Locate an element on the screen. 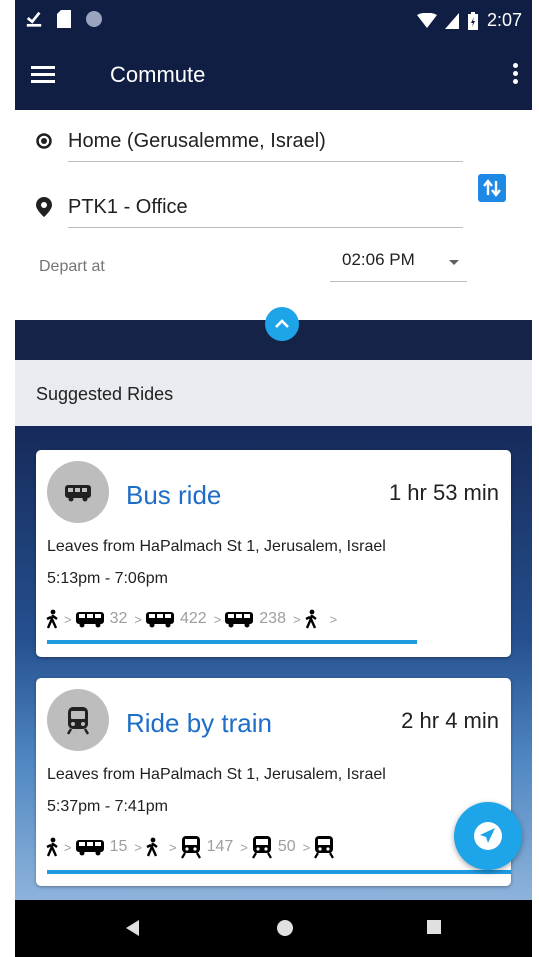 The height and width of the screenshot is (957, 539). ride-title: Ride by train is located at coordinates (199, 723).